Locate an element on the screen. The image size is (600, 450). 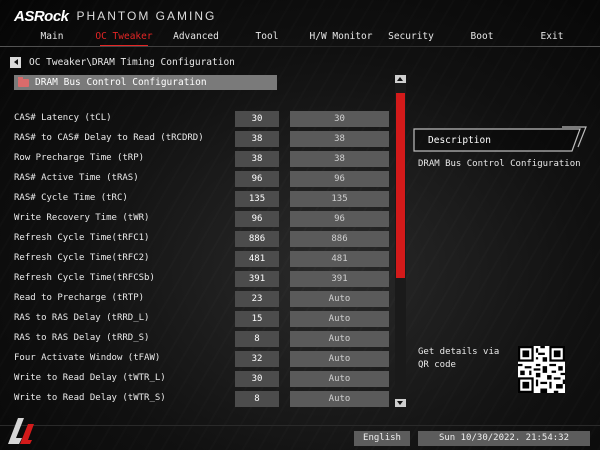
section-header: DRAM Bus Control Configuration is located at coordinates (145, 82).